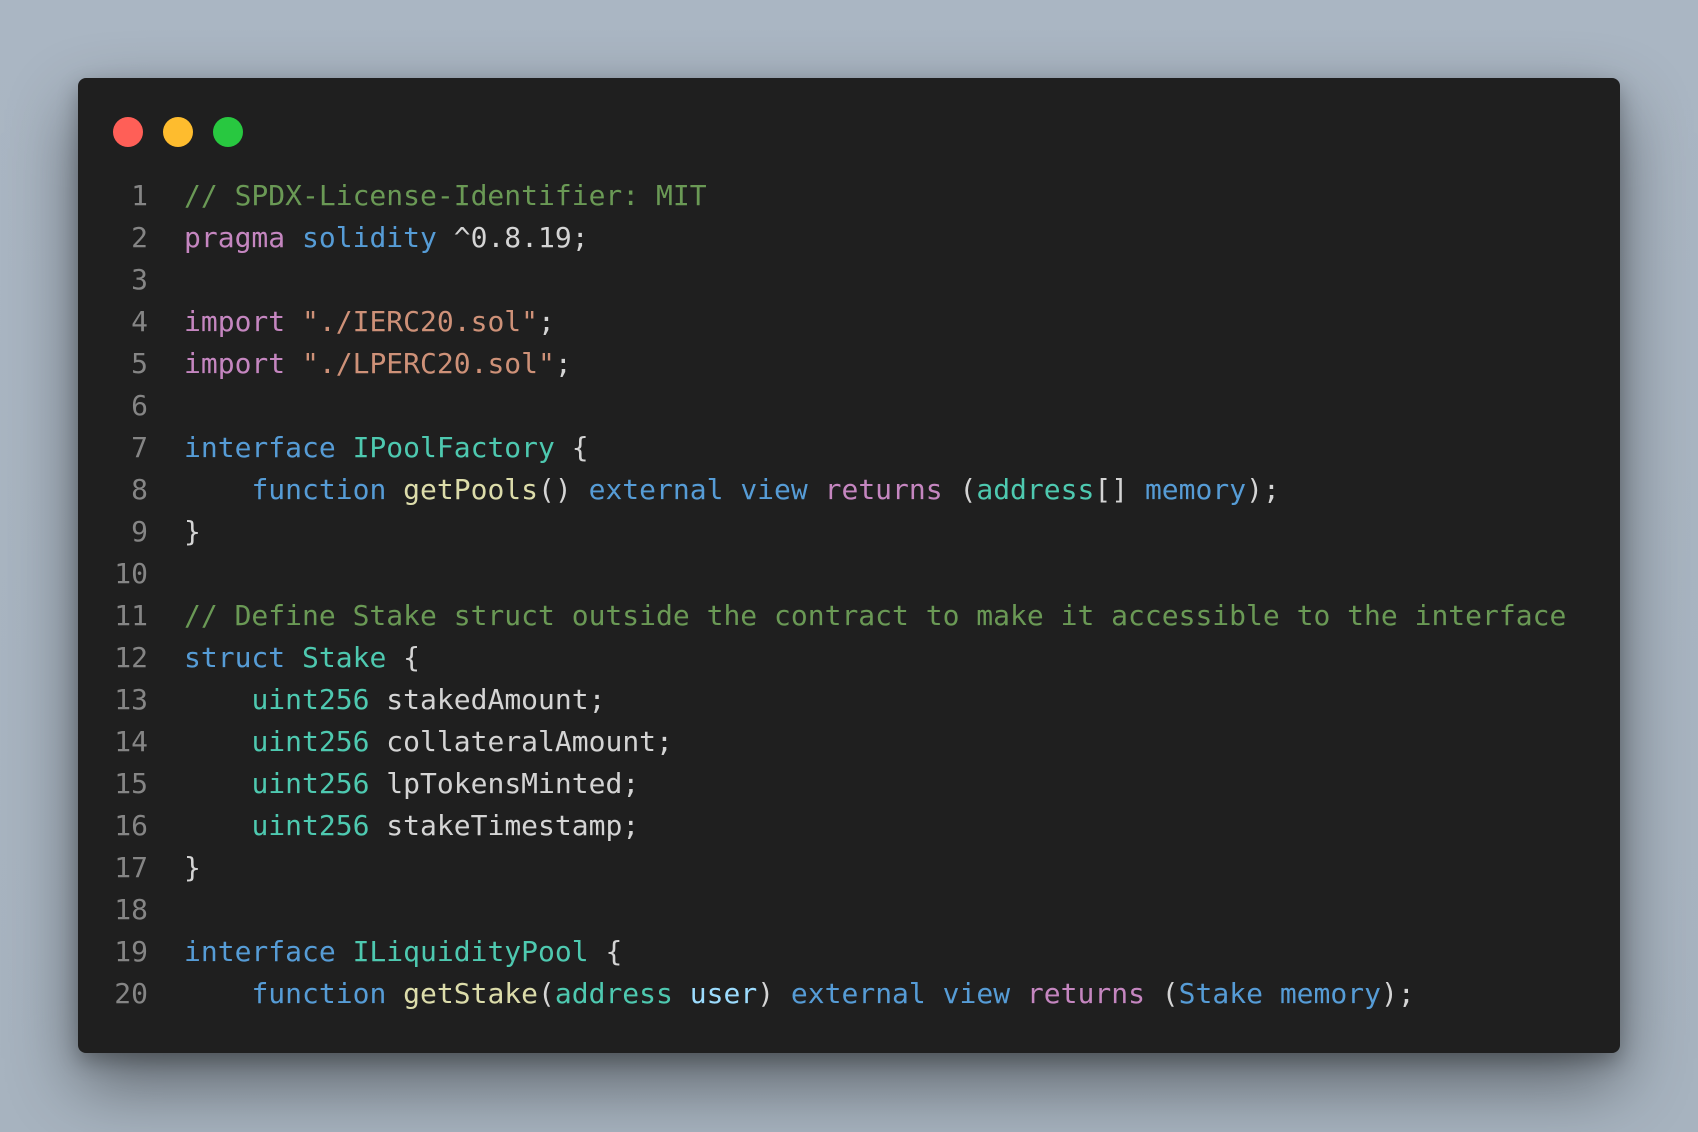  Describe the element at coordinates (139, 279) in the screenshot. I see `line-number: 3` at that location.